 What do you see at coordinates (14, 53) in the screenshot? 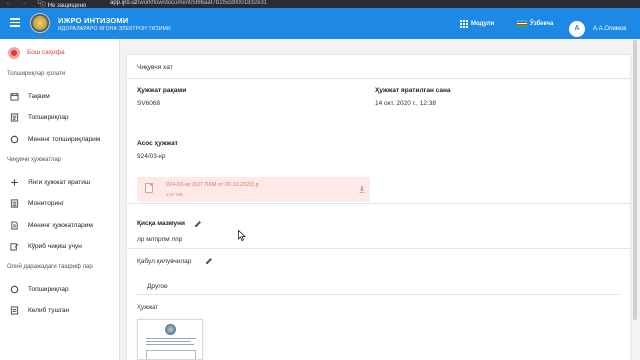
I see `home-dot-icon` at bounding box center [14, 53].